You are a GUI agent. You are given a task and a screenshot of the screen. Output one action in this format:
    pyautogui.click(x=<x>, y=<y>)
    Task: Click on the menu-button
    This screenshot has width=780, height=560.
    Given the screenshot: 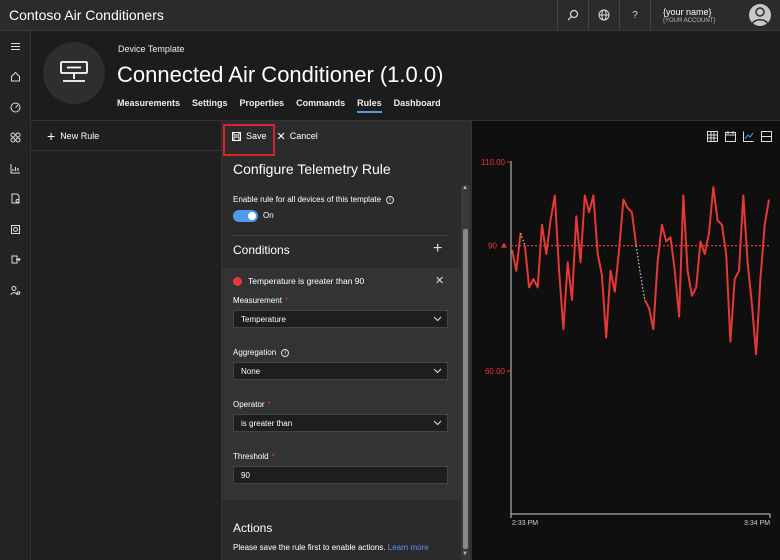 What is the action you would take?
    pyautogui.click(x=15, y=46)
    